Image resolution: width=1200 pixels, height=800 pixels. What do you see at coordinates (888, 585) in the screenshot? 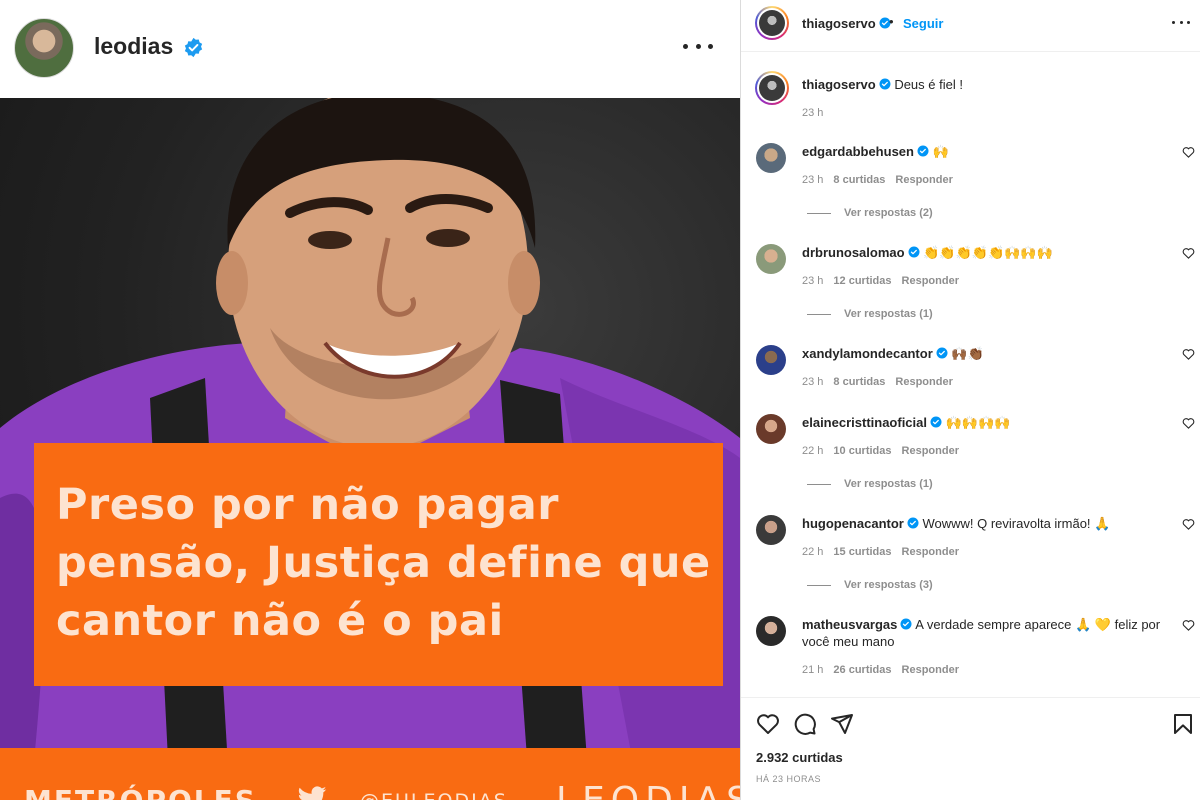
I see `view-replies-label: Ver respostas (3)` at bounding box center [888, 585].